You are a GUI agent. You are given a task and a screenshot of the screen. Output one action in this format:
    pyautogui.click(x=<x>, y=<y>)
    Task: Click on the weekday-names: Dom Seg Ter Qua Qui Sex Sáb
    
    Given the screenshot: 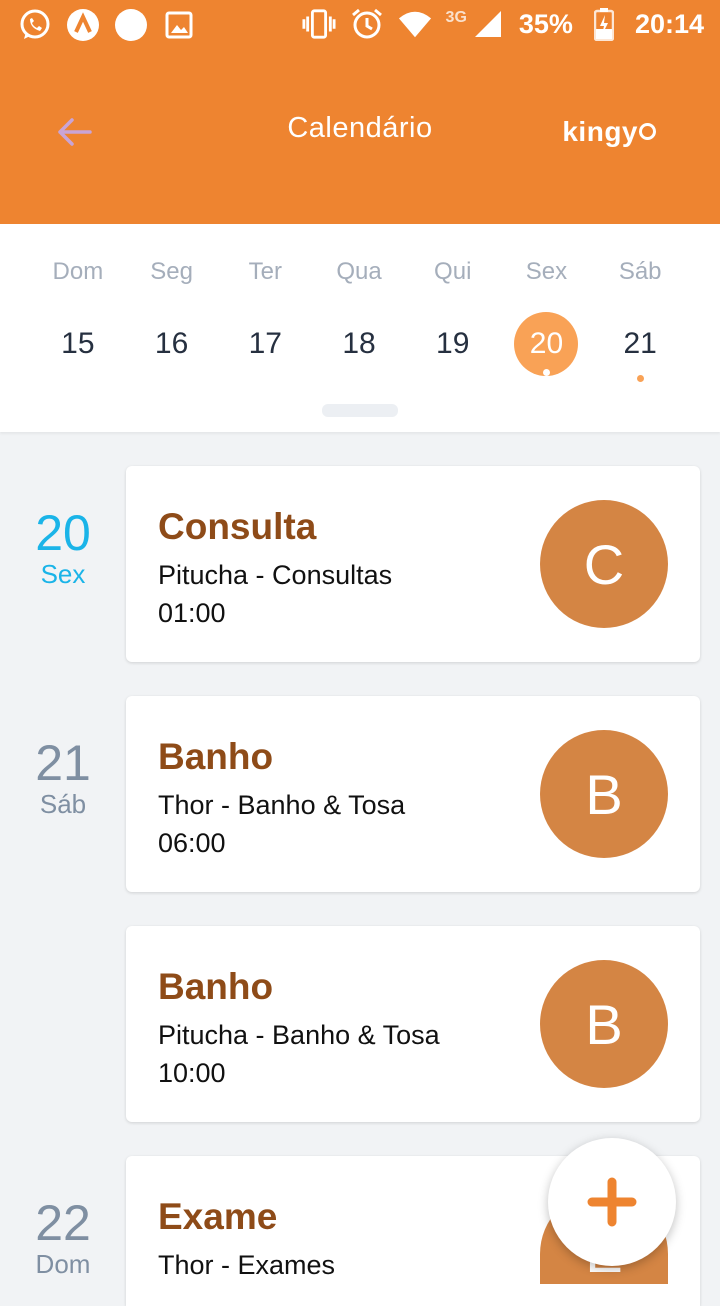 What is the action you would take?
    pyautogui.click(x=359, y=272)
    